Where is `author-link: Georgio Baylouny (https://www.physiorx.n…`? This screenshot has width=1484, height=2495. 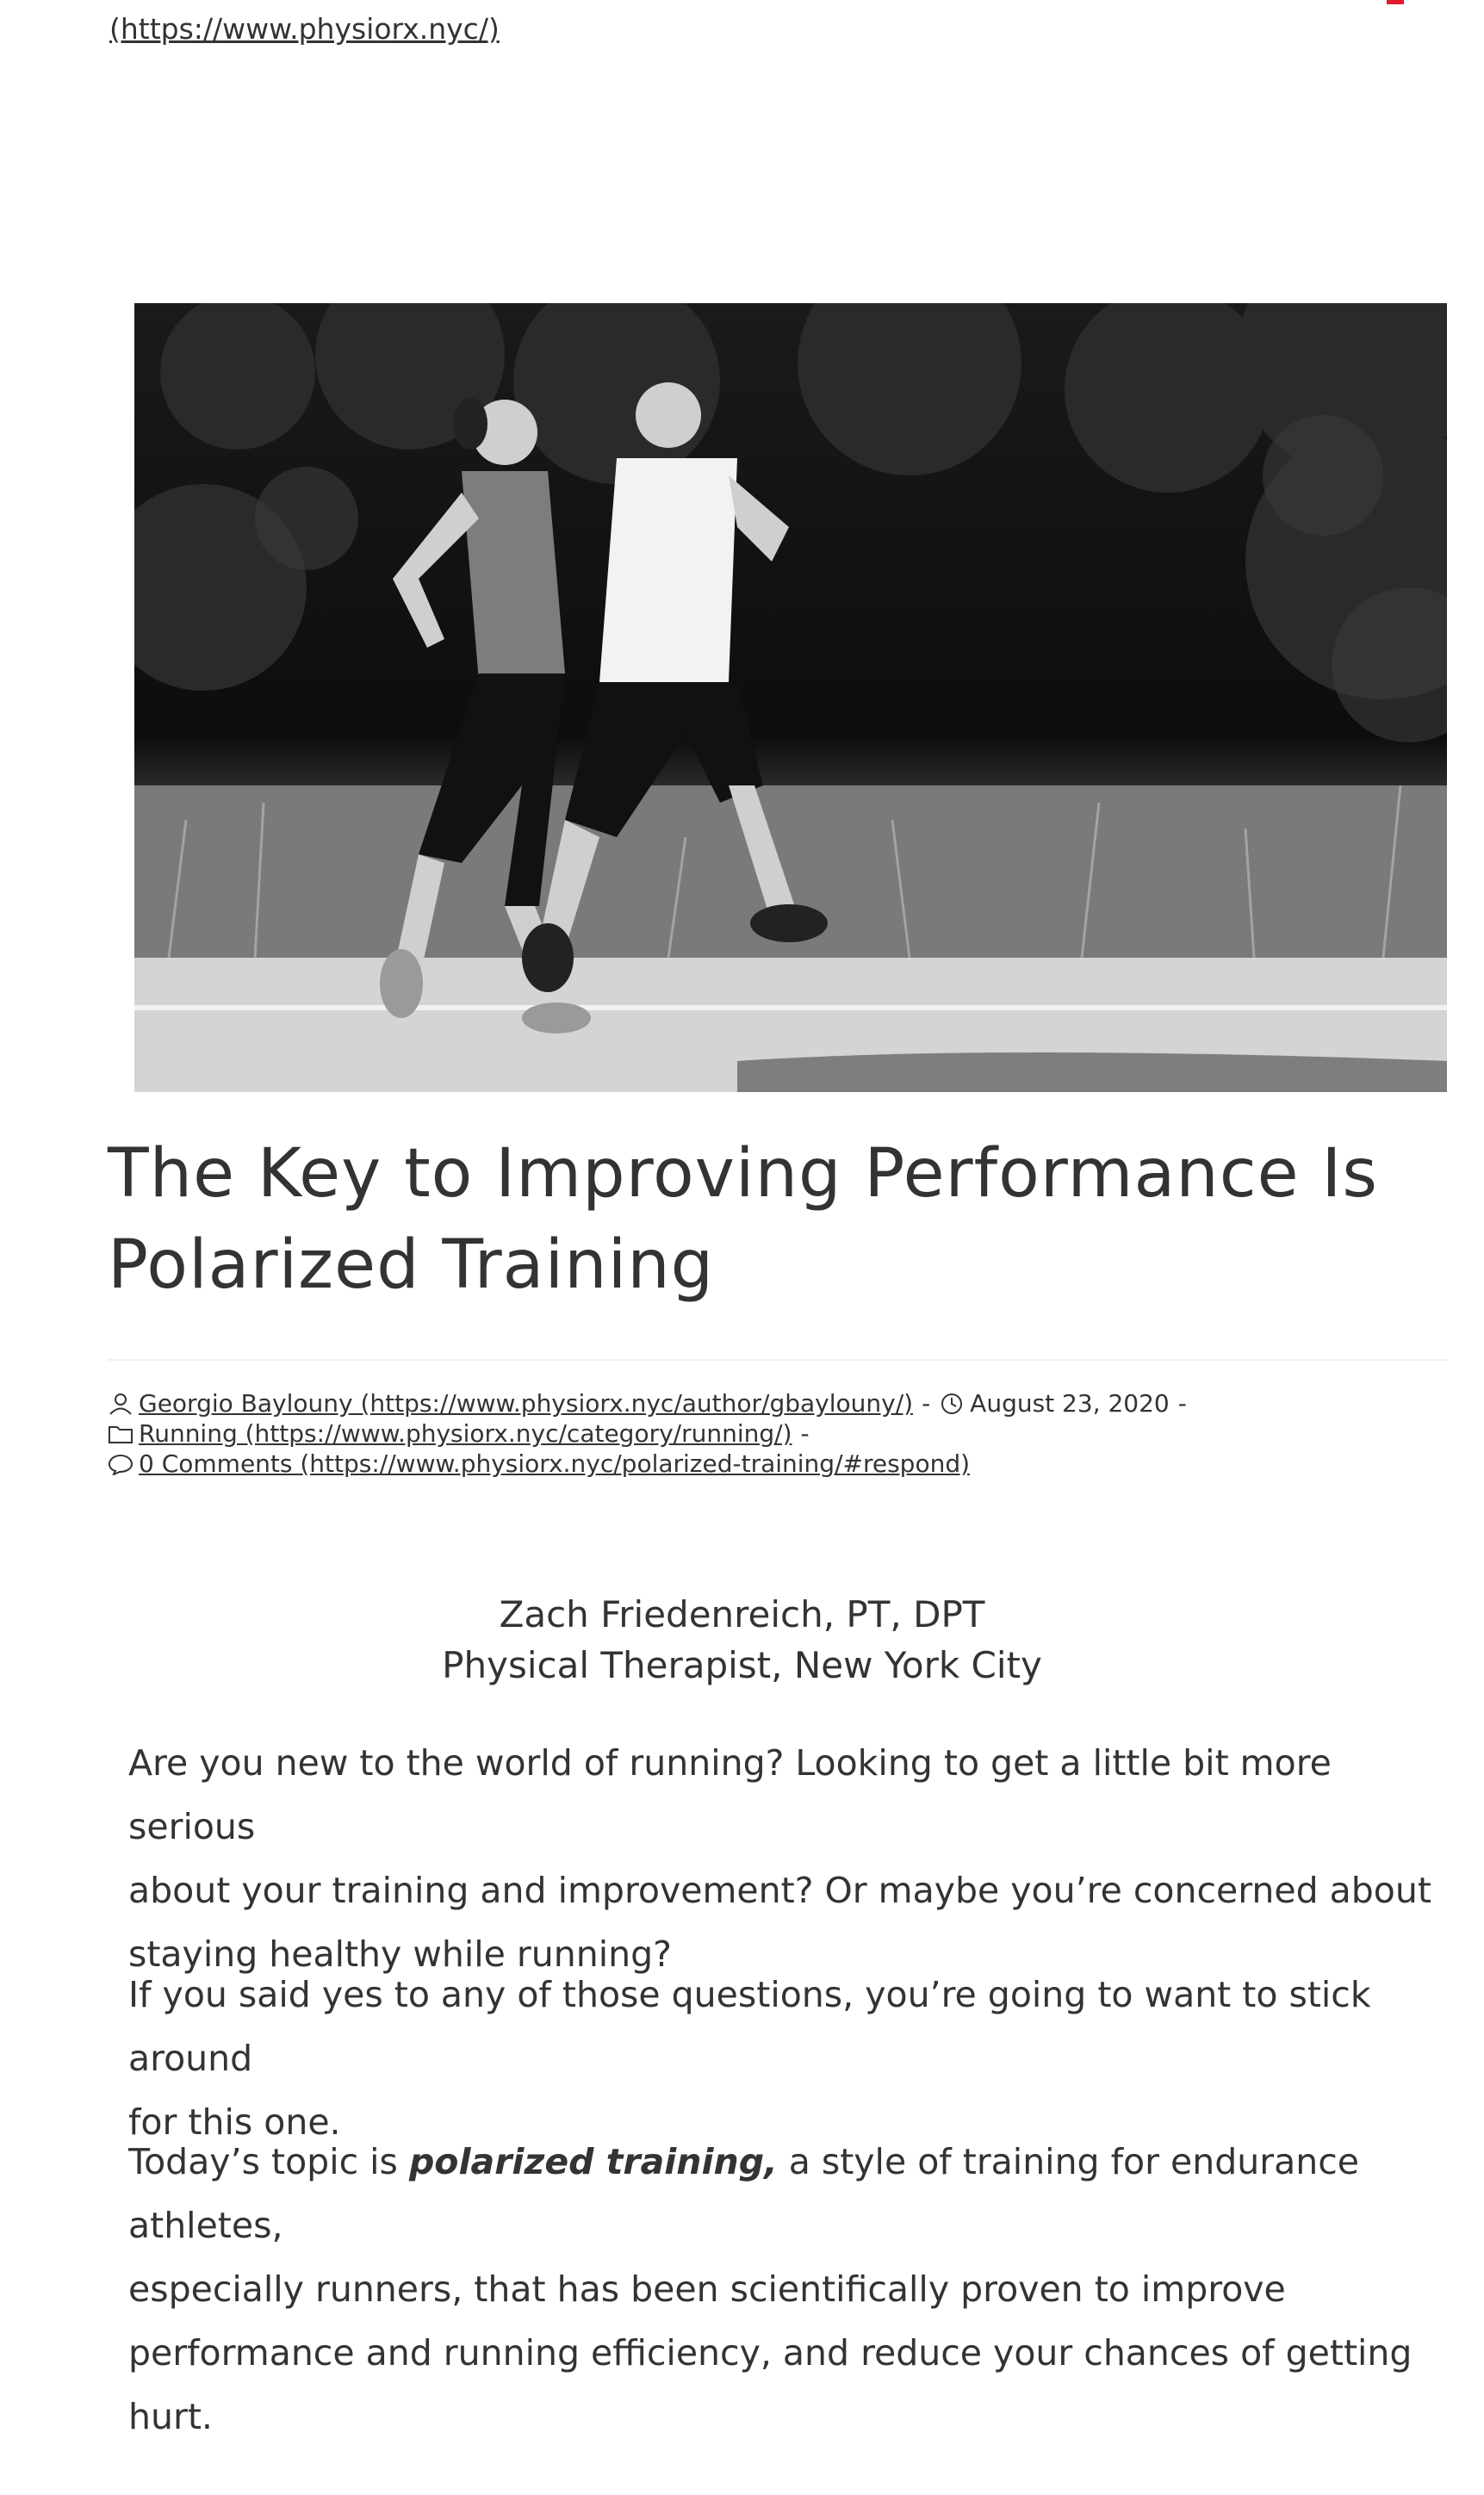
author-link: Georgio Baylouny (https://www.physiorx.n… is located at coordinates (526, 1403).